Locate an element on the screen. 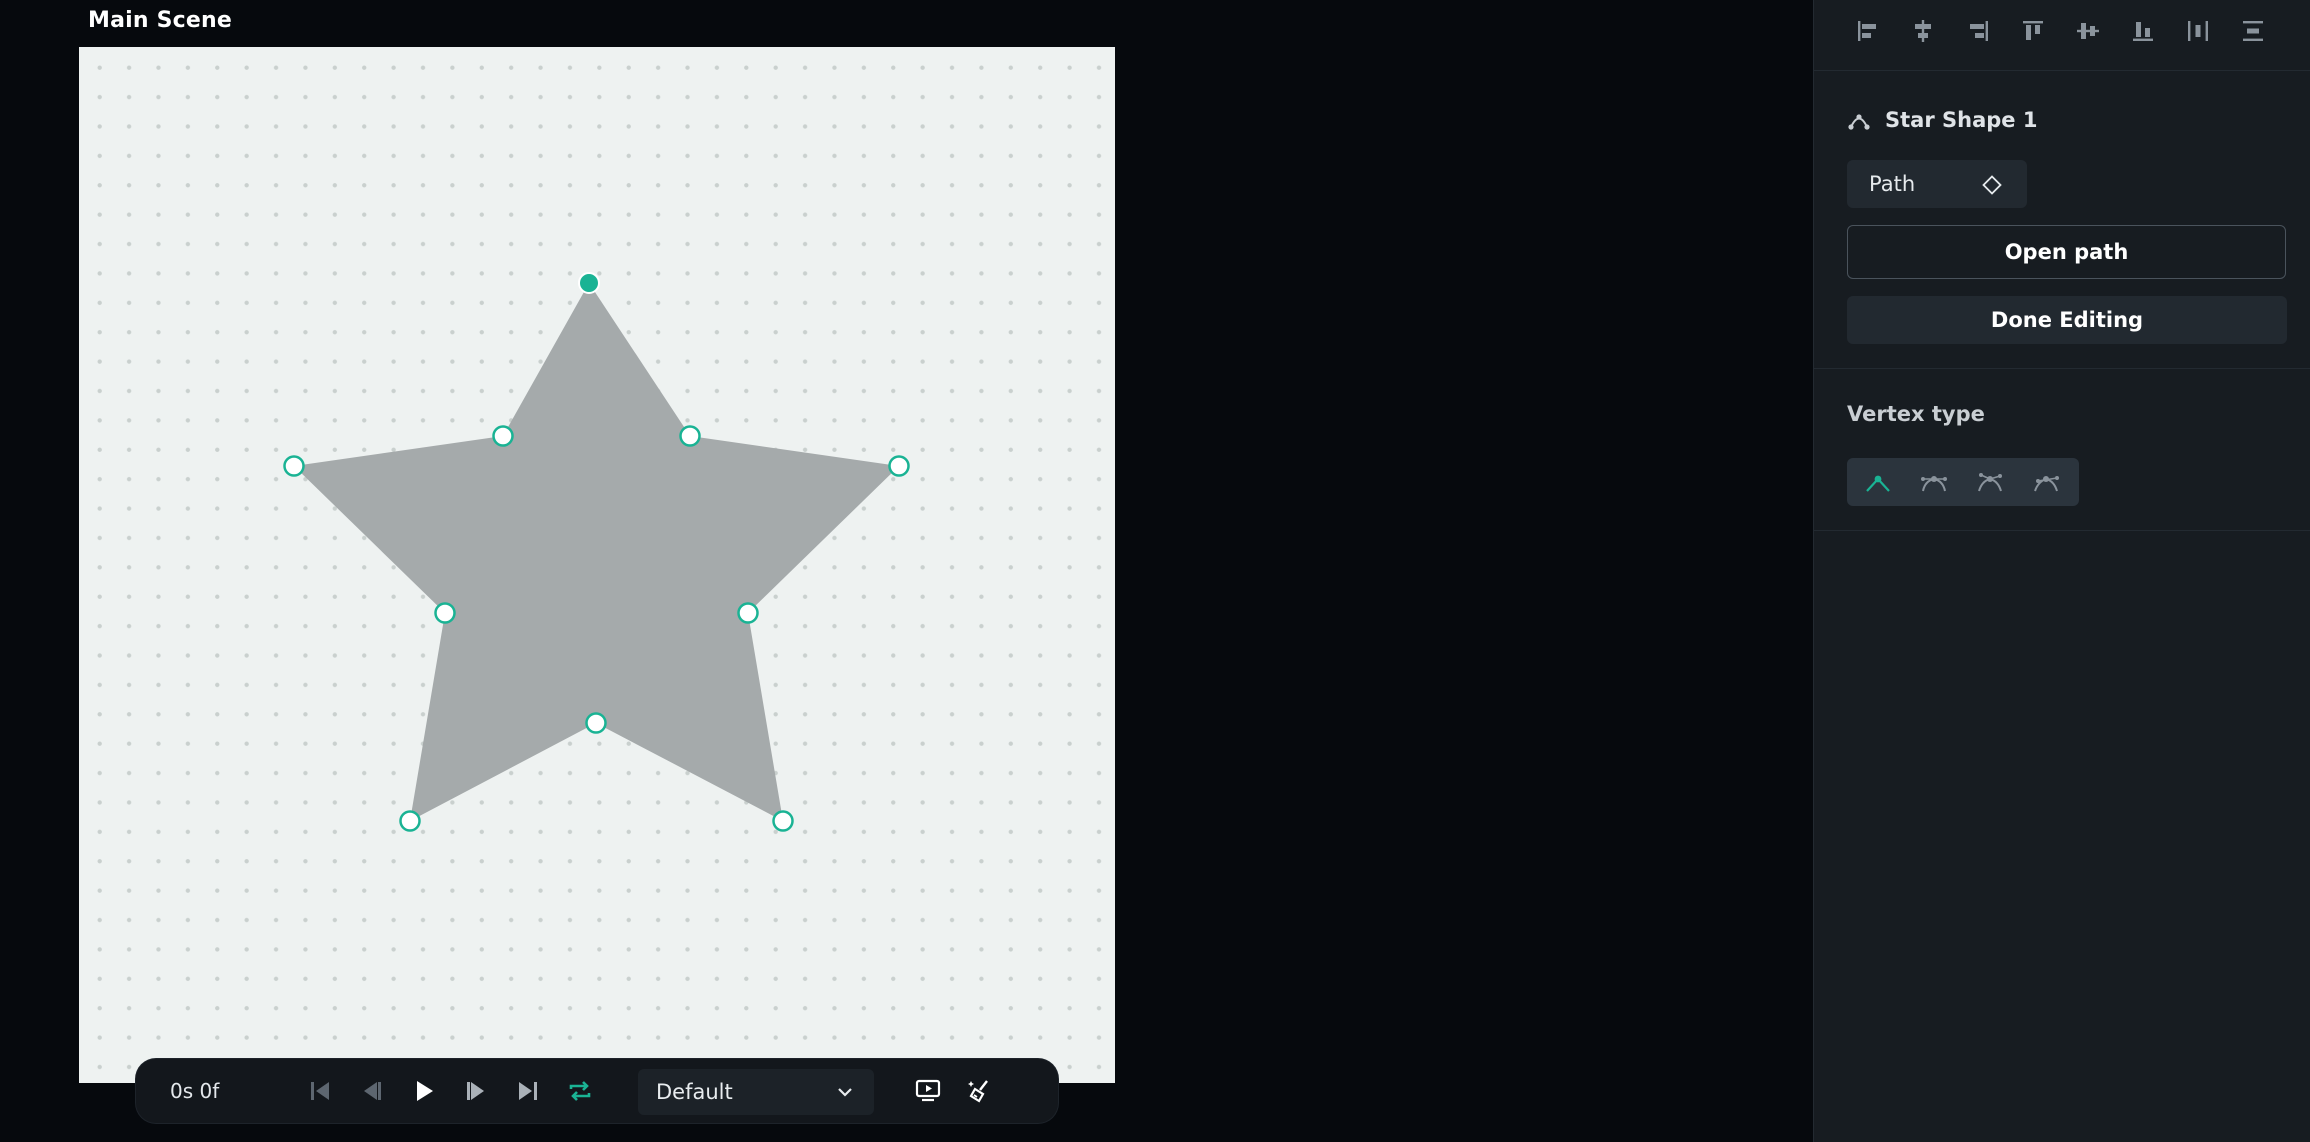 The image size is (2310, 1142). align-left-icon is located at coordinates (1867, 31).